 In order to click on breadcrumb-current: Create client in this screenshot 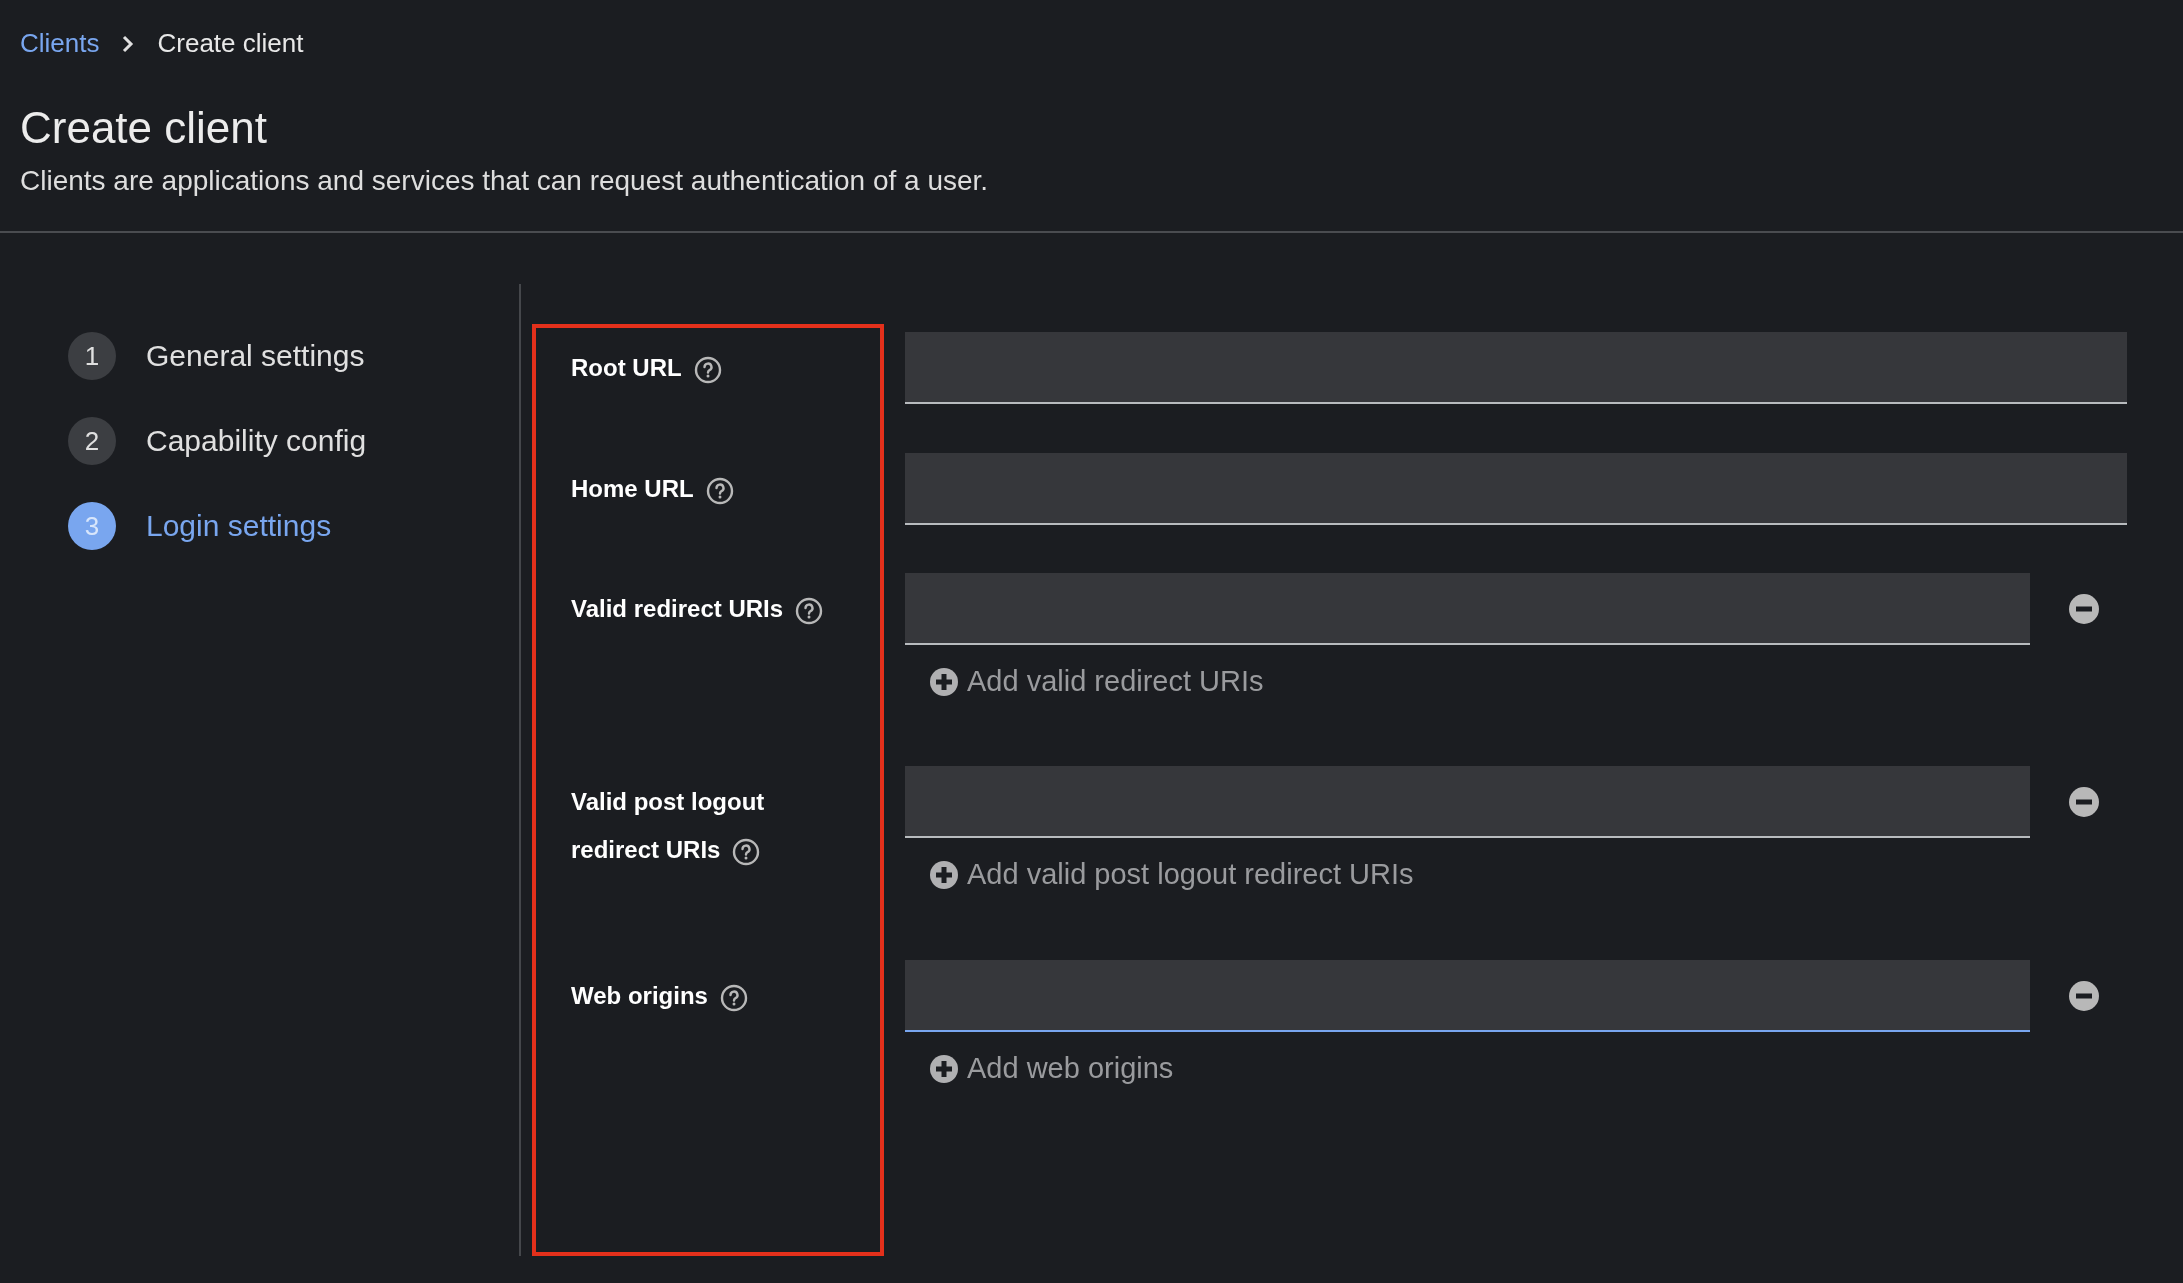, I will do `click(230, 43)`.